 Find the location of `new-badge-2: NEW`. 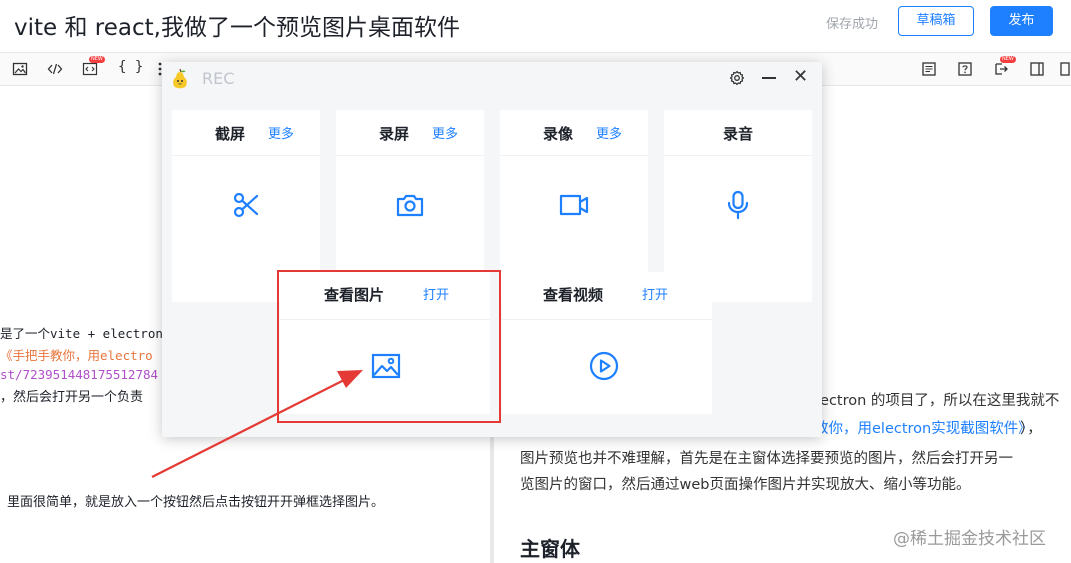

new-badge-2: NEW is located at coordinates (1008, 59).